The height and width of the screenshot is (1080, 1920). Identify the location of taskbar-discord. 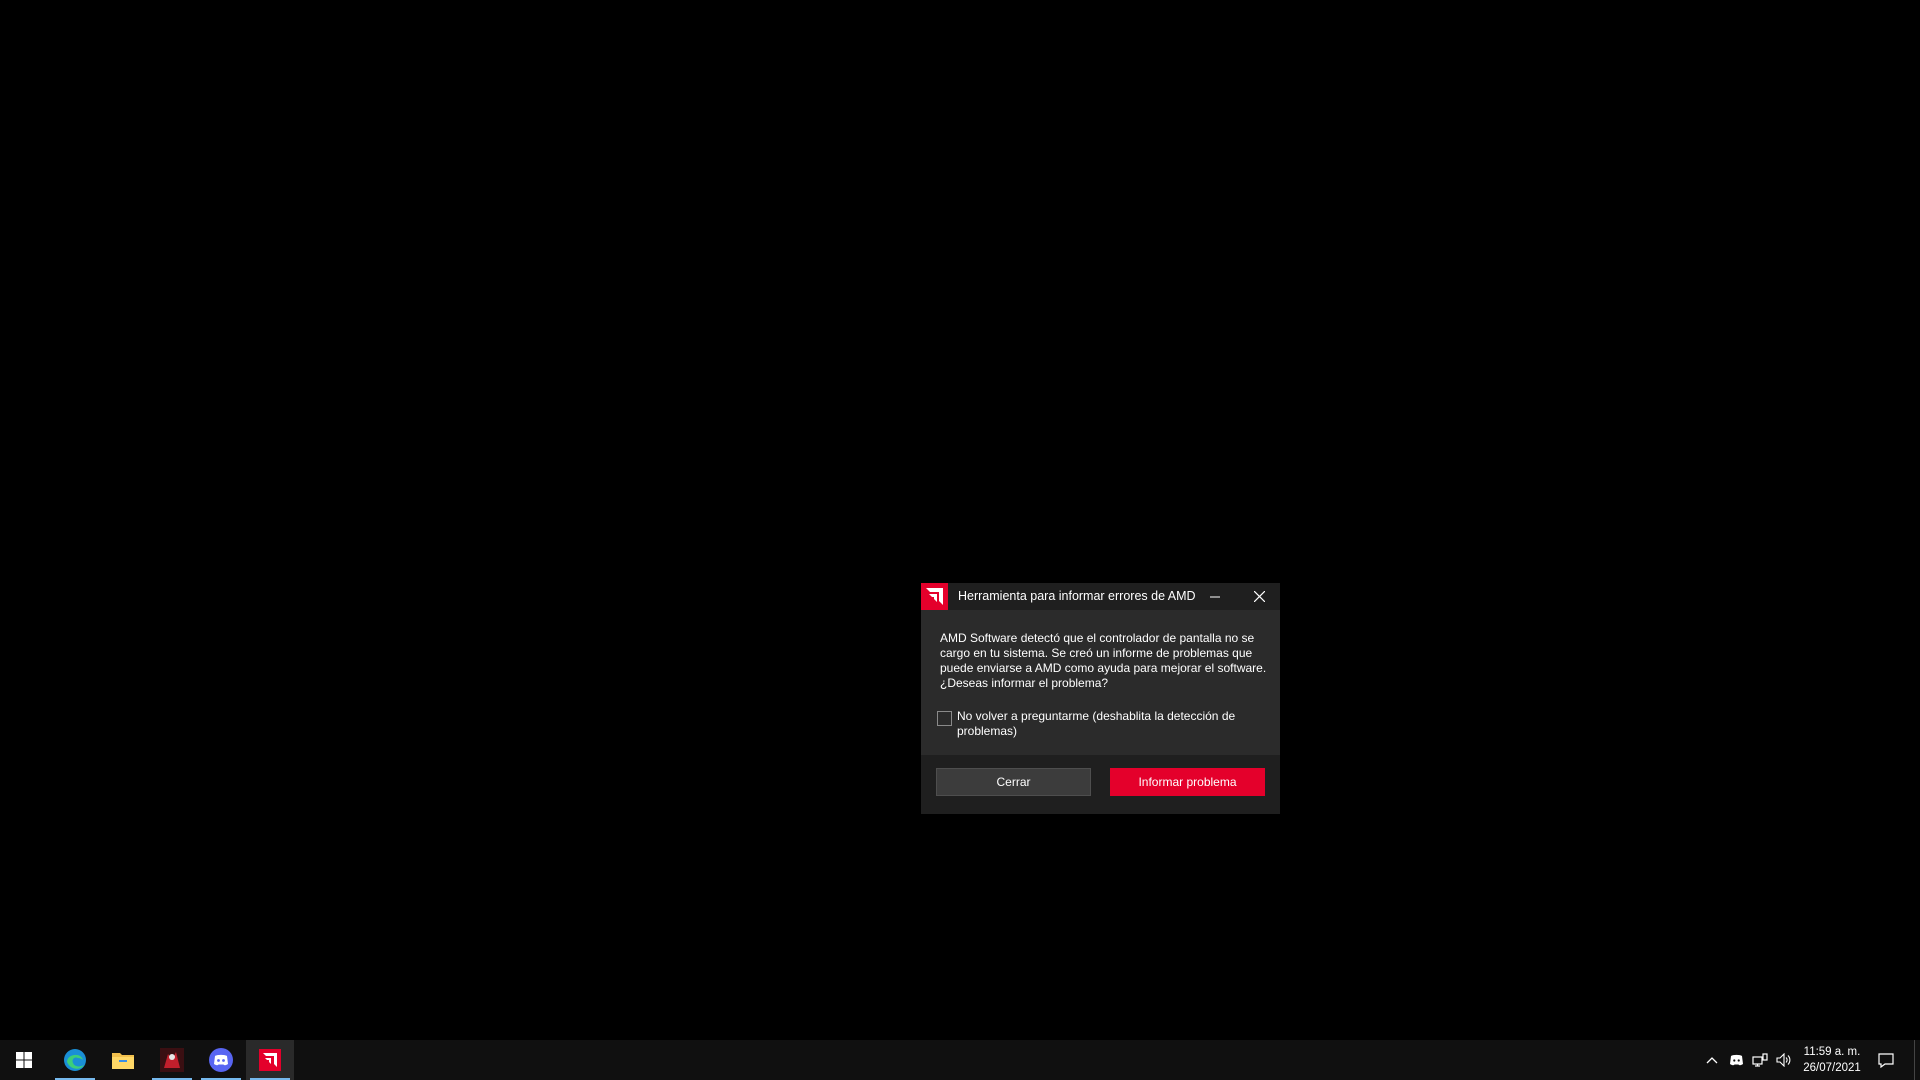
(221, 1060).